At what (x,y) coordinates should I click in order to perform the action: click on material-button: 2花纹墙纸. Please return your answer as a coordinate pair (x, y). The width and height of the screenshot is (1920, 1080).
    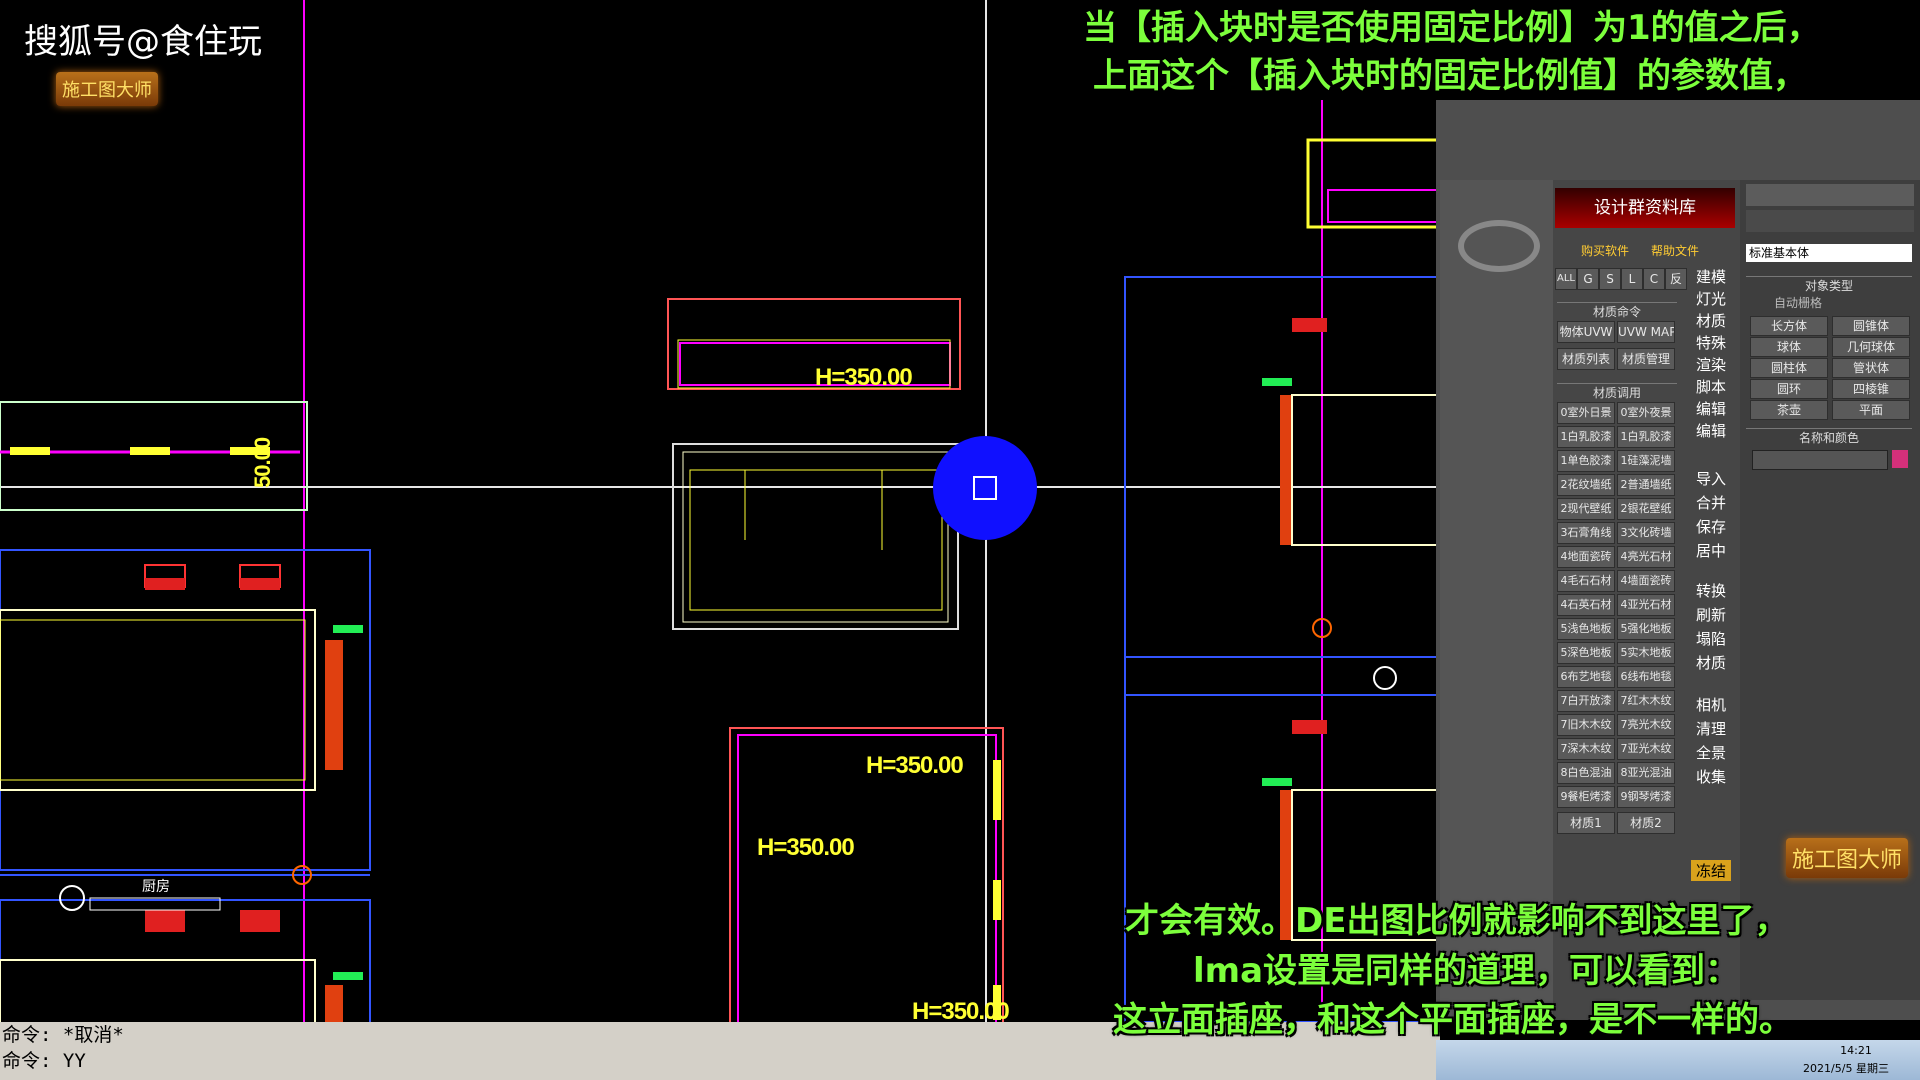
    Looking at the image, I should click on (1586, 485).